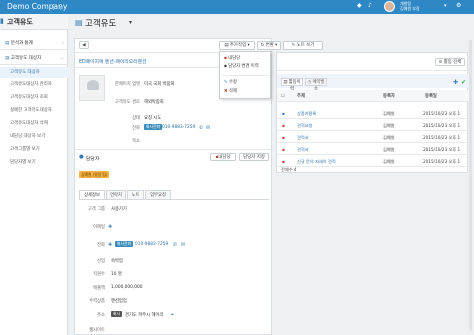 This screenshot has height=335, width=474. I want to click on field-label: 고객유도 경로, so click(127, 102).